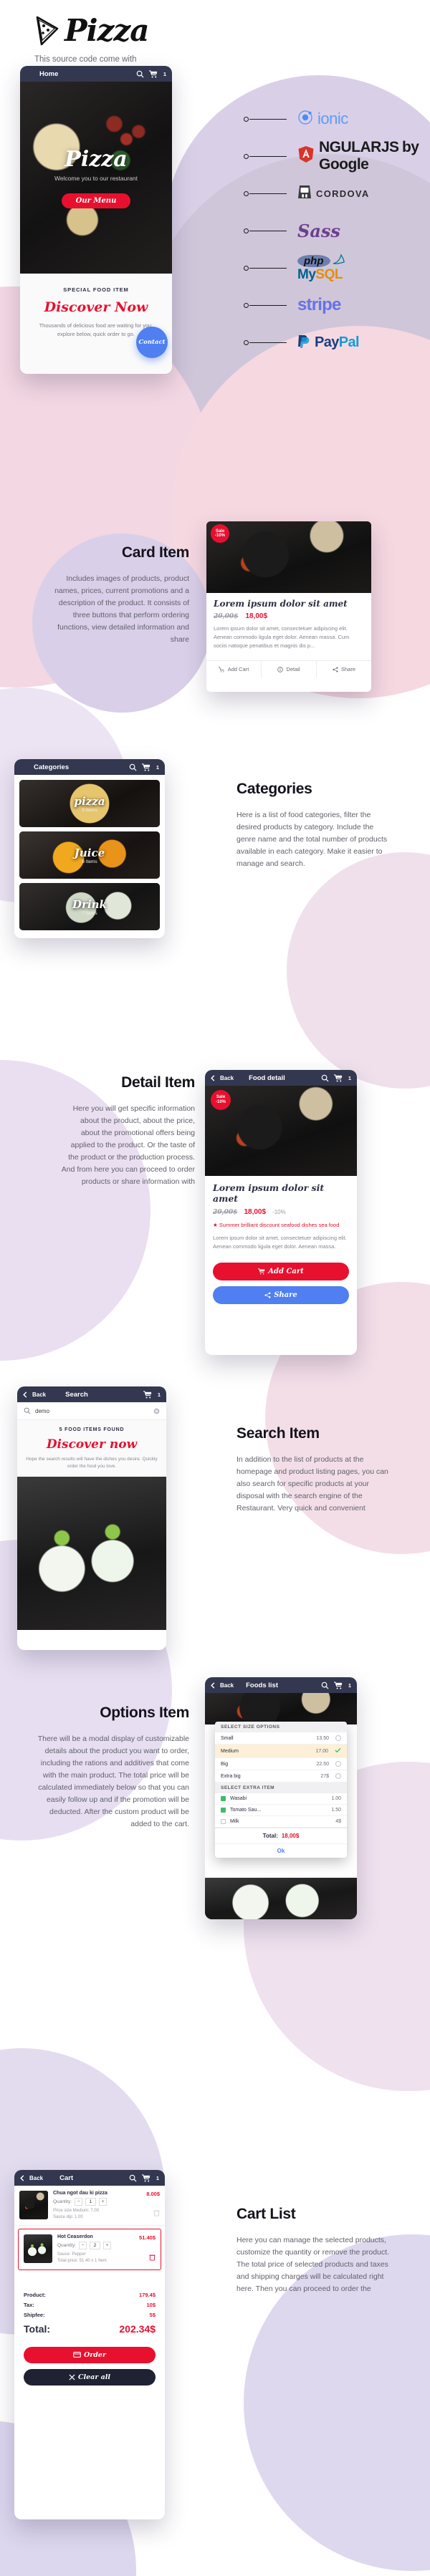 This screenshot has height=2576, width=430. What do you see at coordinates (281, 1751) in the screenshot?
I see `option-row-selected: Medium 17.00` at bounding box center [281, 1751].